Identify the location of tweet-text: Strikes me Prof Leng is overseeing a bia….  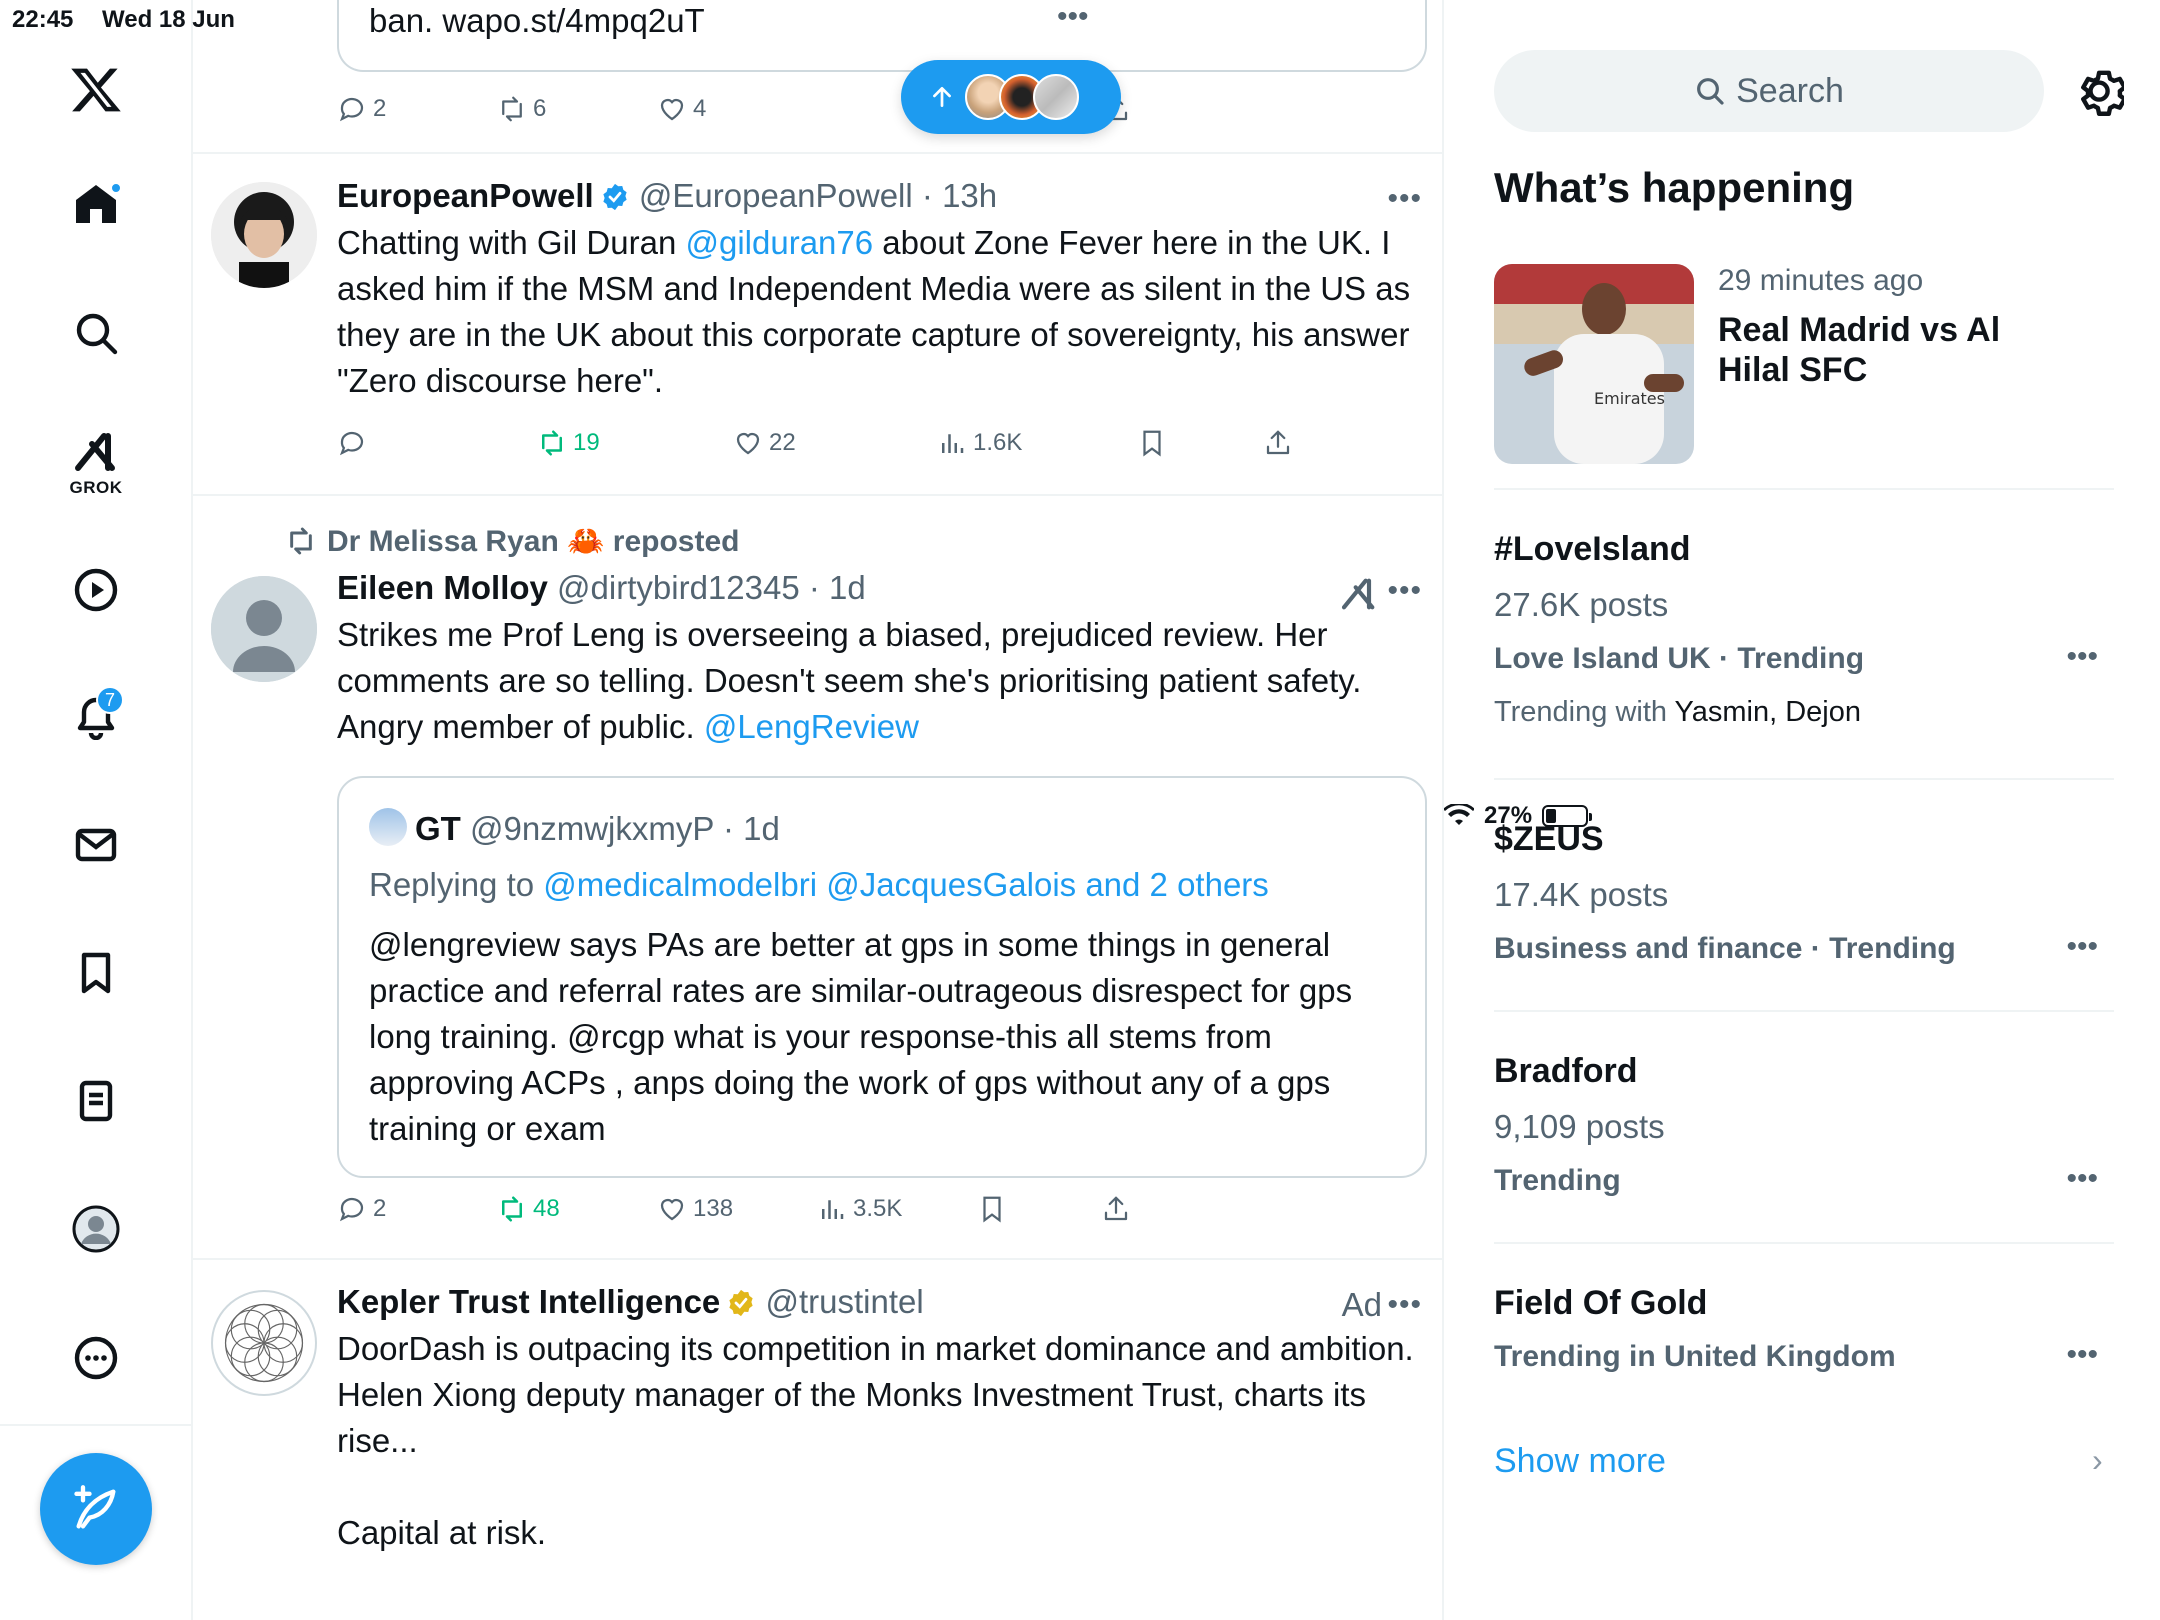
(849, 680).